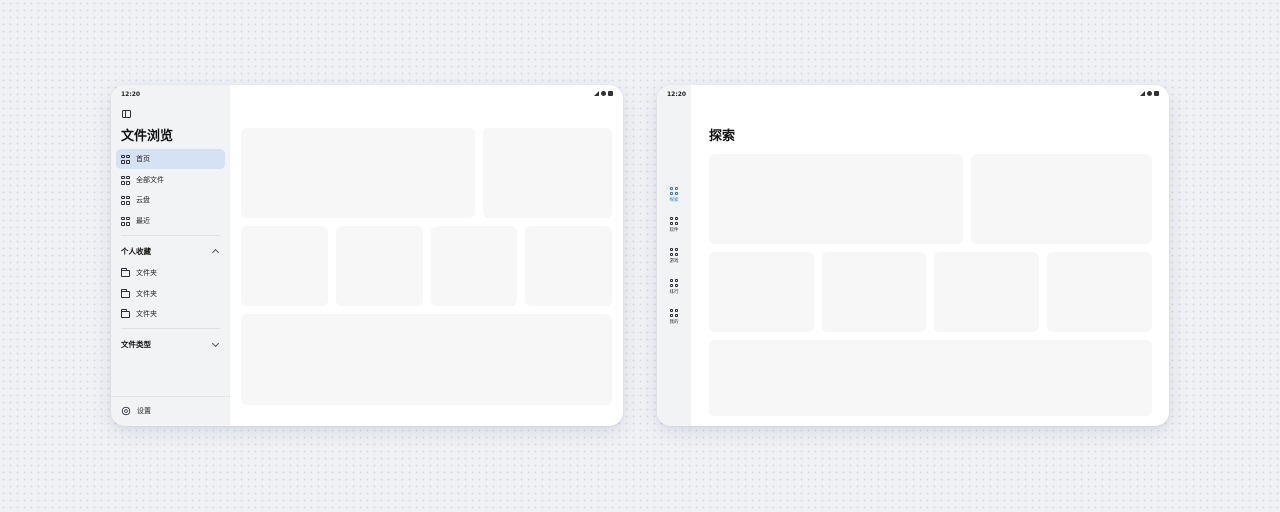  What do you see at coordinates (170, 396) in the screenshot?
I see `sidebar-footer-divider` at bounding box center [170, 396].